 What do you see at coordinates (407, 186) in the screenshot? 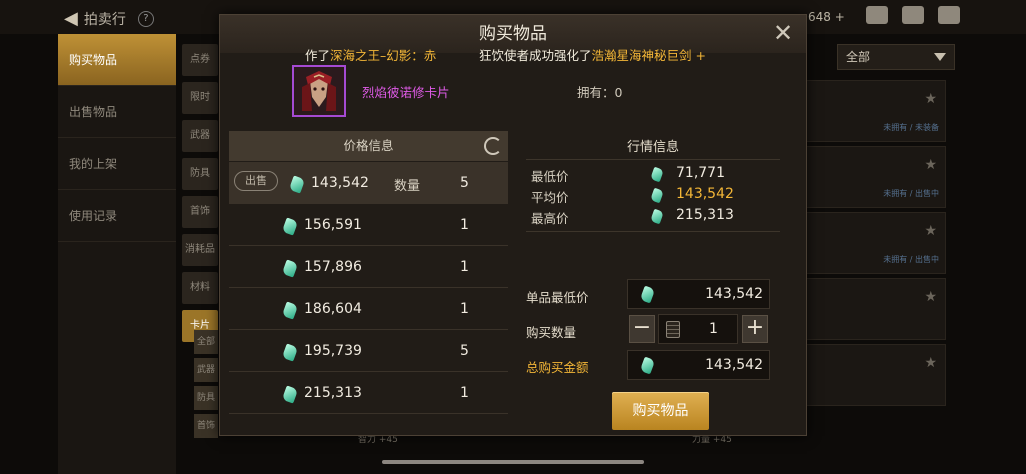
I see `qty-label: 数量` at bounding box center [407, 186].